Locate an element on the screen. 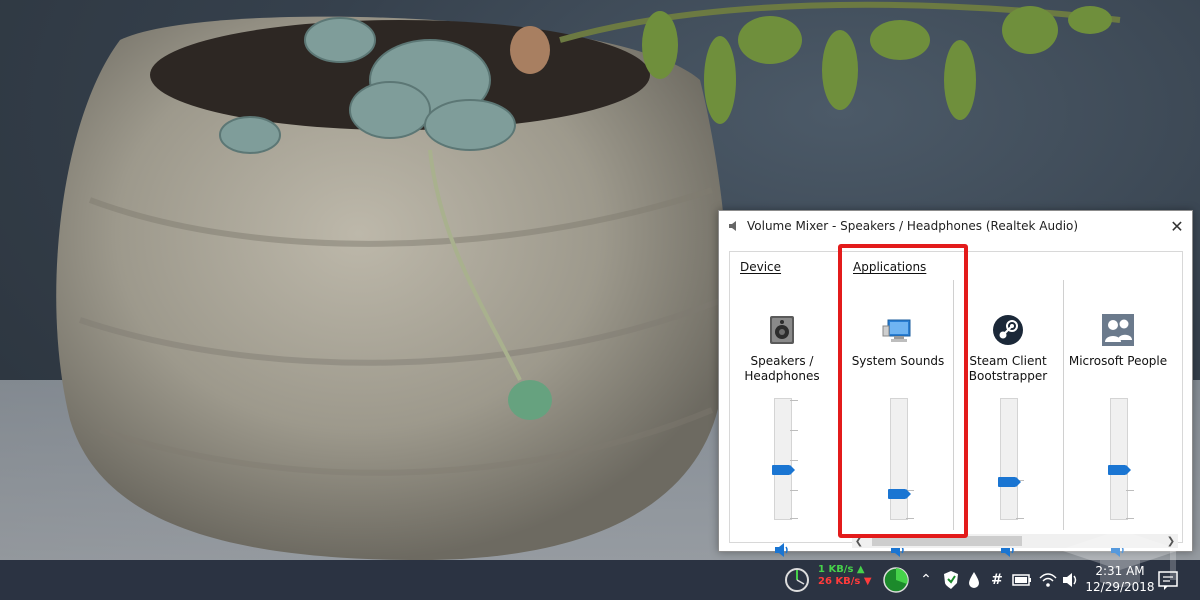 The height and width of the screenshot is (600, 1200). applications-group-label: Applications is located at coordinates (890, 267).